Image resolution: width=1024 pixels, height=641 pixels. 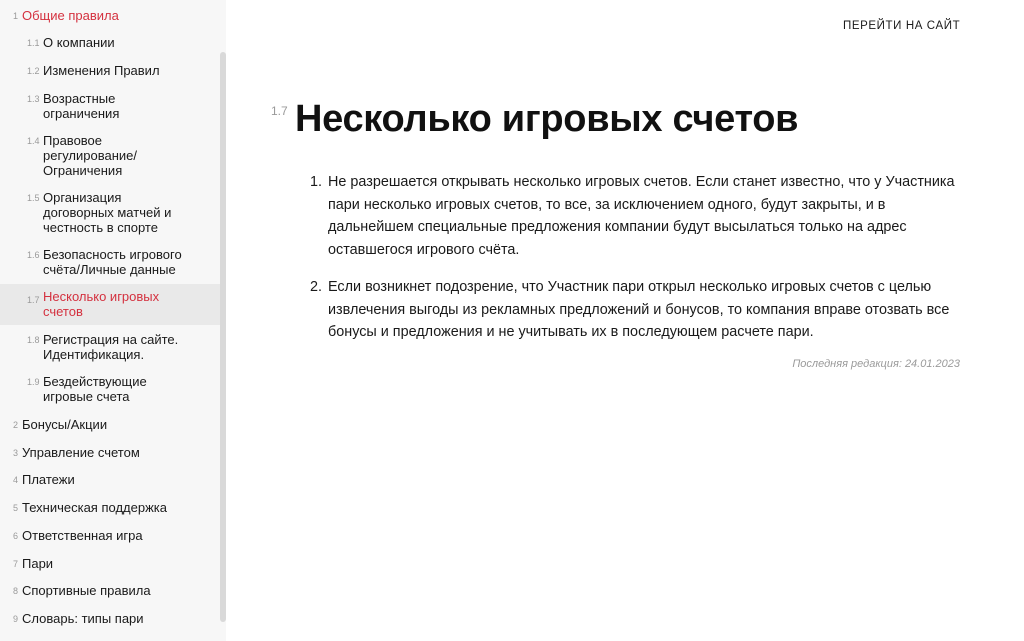 I want to click on sidebar-item-label: Платежи, so click(x=48, y=479).